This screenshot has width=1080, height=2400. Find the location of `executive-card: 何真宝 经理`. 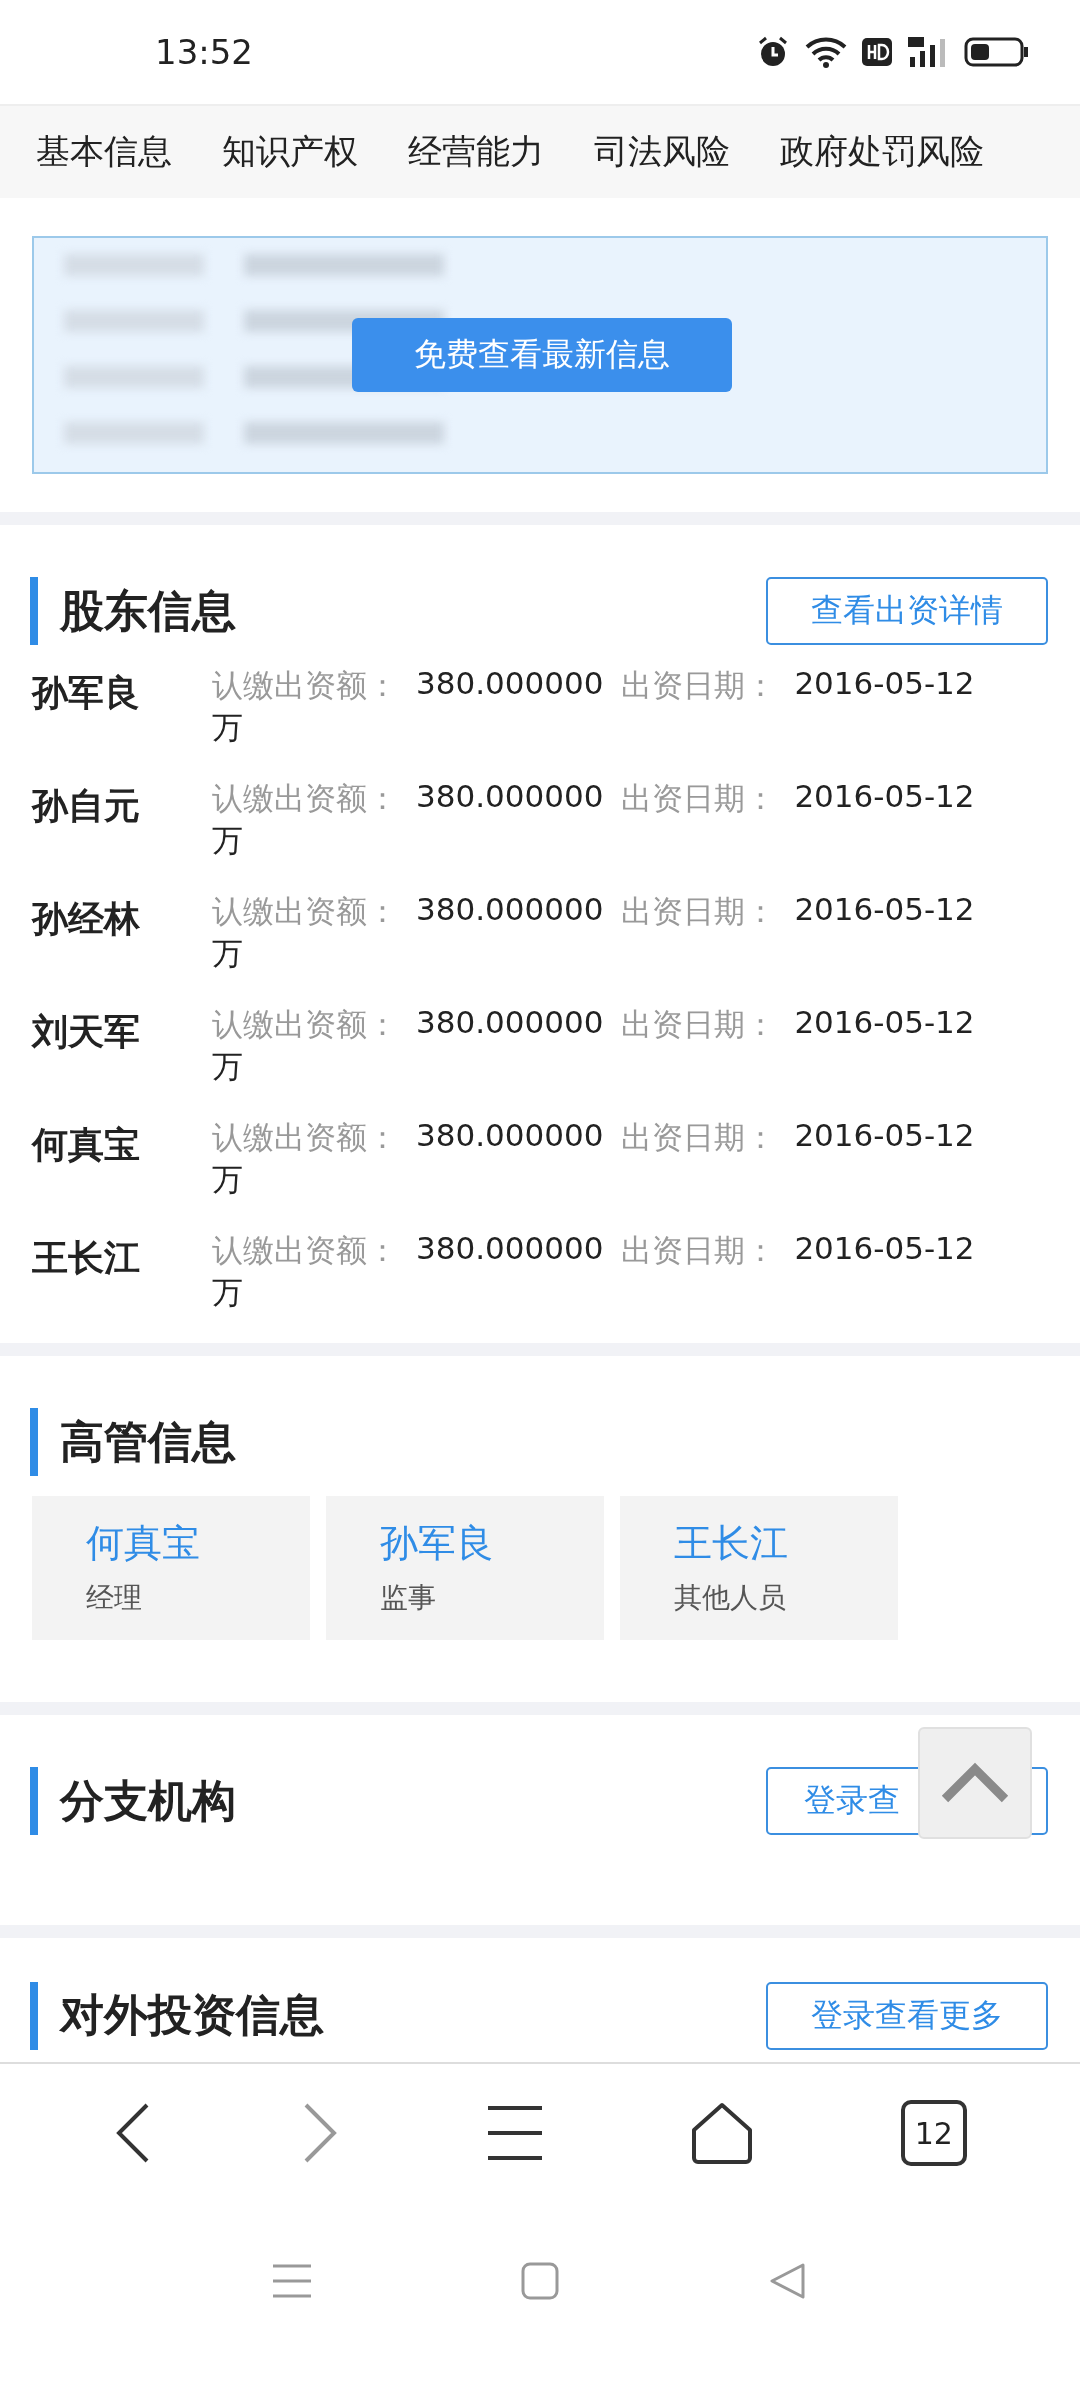

executive-card: 何真宝 经理 is located at coordinates (171, 1568).